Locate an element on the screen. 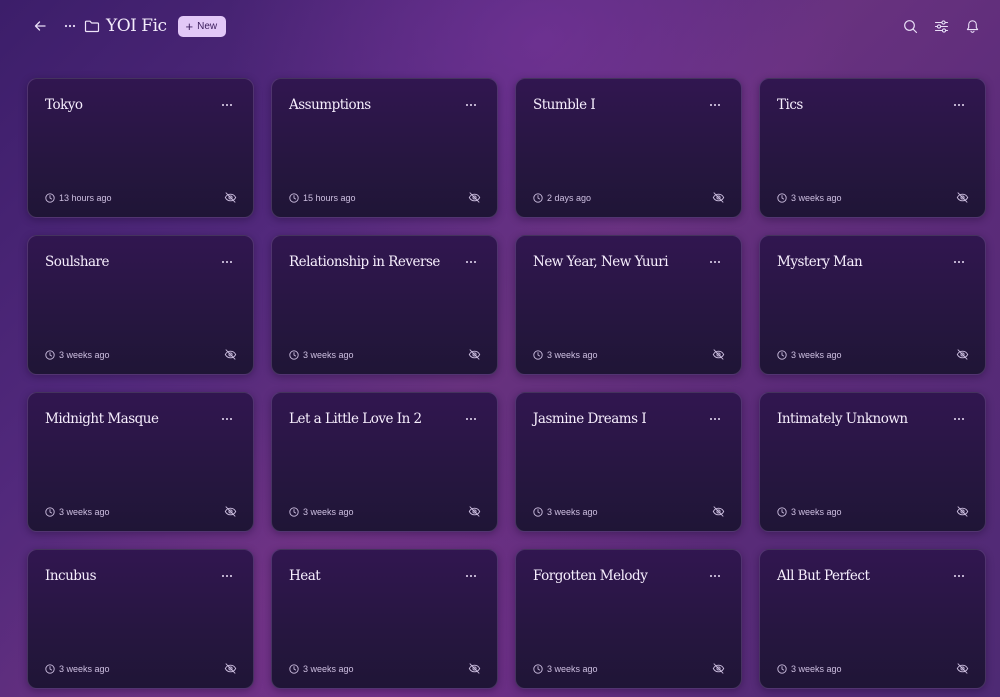 Image resolution: width=1000 pixels, height=697 pixels. document-card: Incubus 3 weeks ago is located at coordinates (140, 619).